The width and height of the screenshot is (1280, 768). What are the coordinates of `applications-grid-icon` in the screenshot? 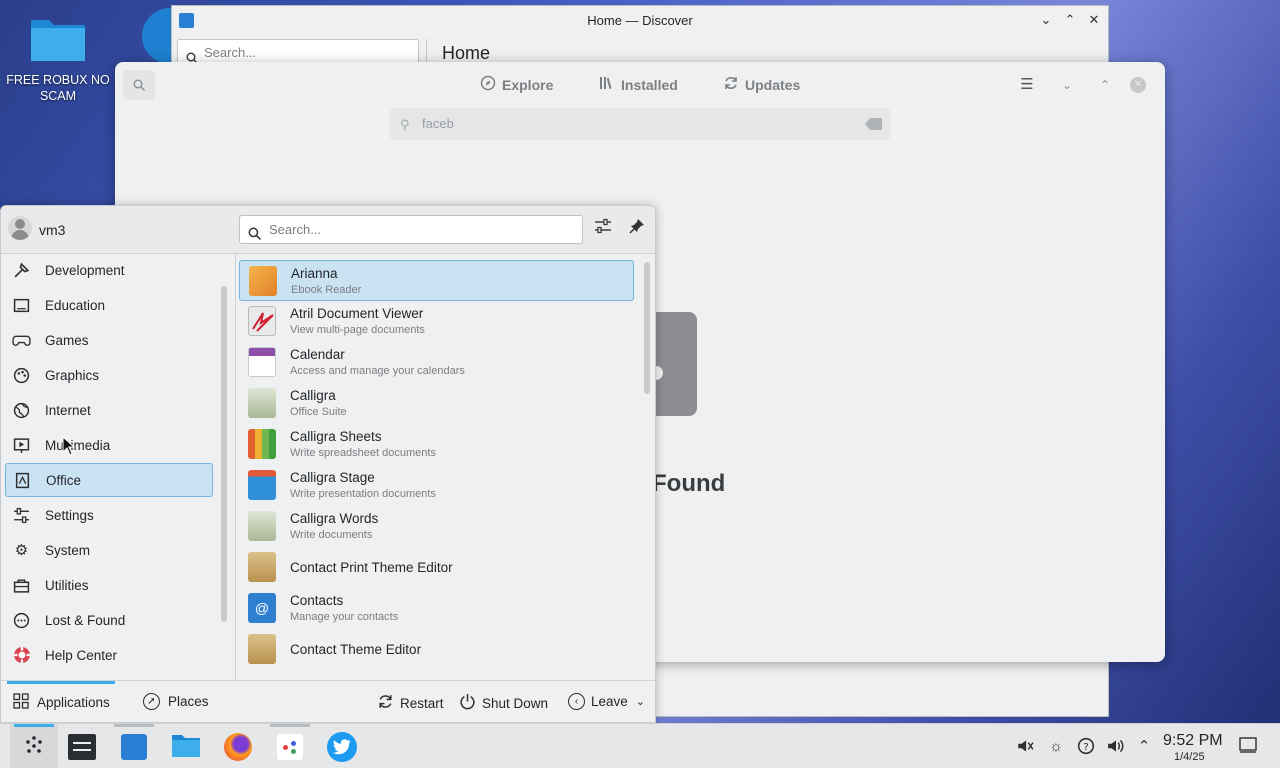 It's located at (21, 702).